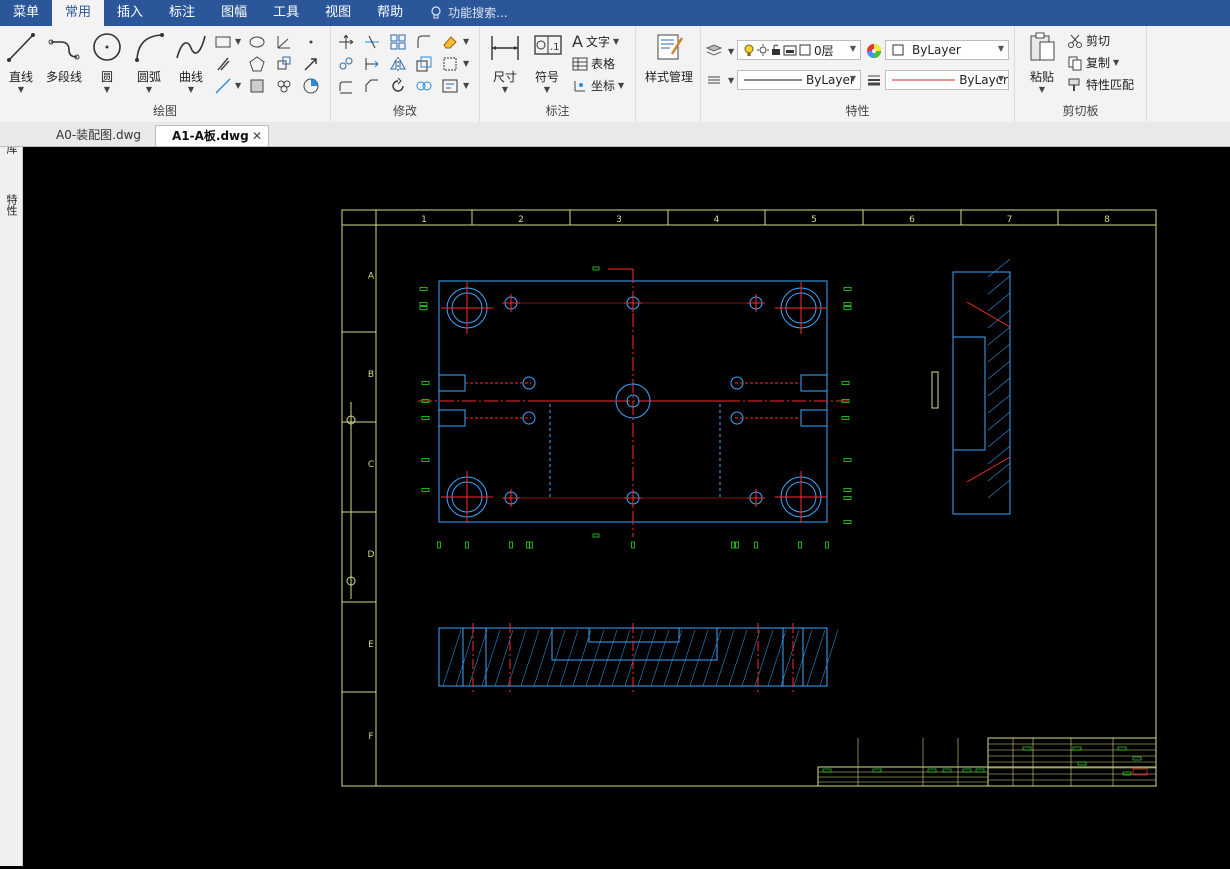 Image resolution: width=1230 pixels, height=869 pixels. Describe the element at coordinates (874, 80) in the screenshot. I see `lineweight-icon` at that location.